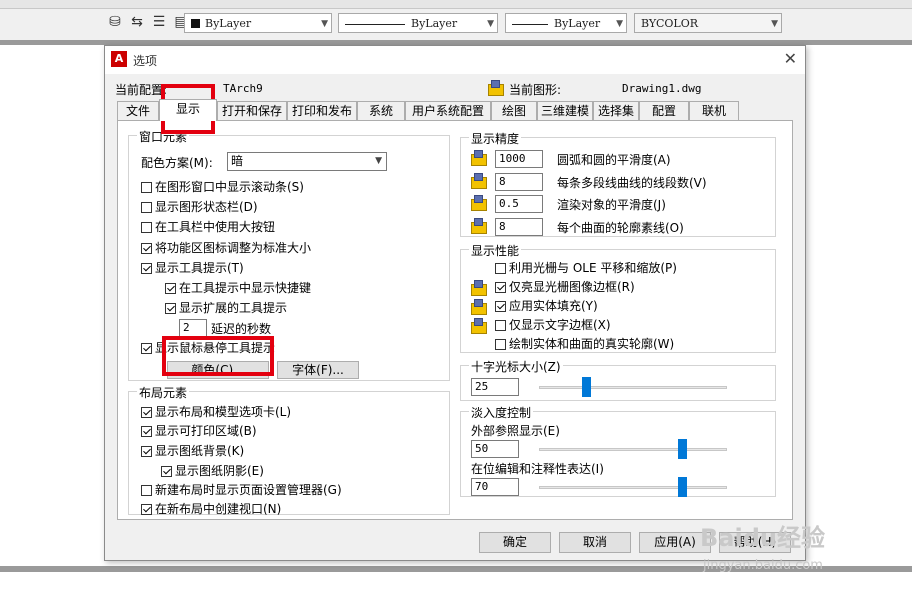  I want to click on crosshair-slider-track, so click(633, 387).